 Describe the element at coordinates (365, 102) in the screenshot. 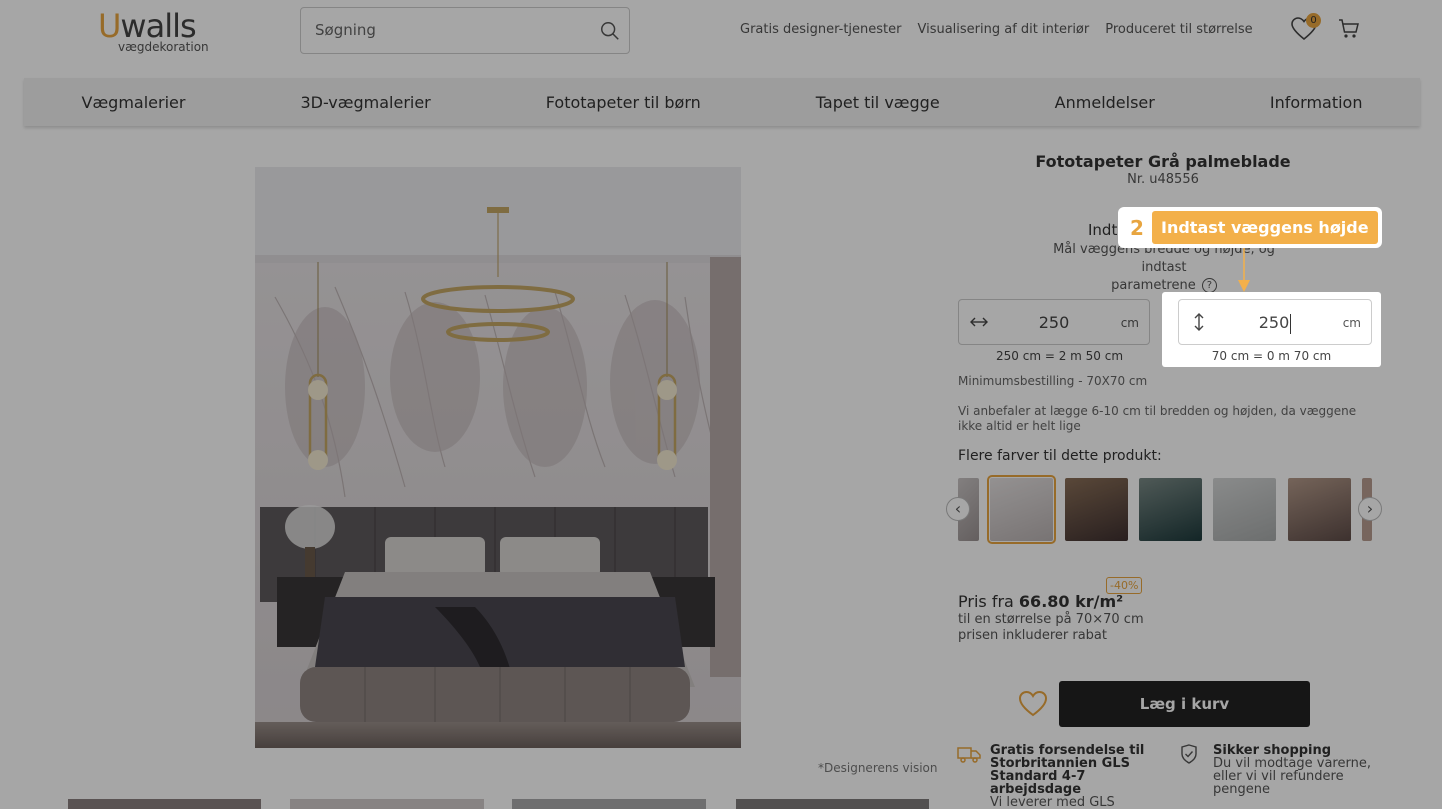

I see `nav-3d-murals: 3D-vægmalerier` at that location.